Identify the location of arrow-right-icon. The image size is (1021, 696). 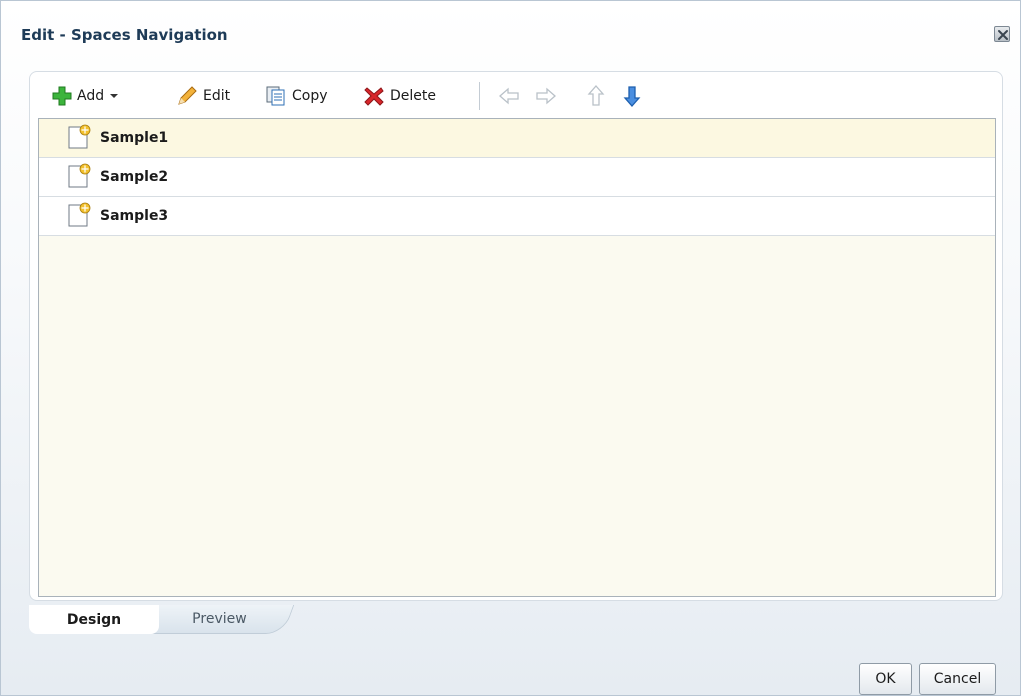
(546, 96).